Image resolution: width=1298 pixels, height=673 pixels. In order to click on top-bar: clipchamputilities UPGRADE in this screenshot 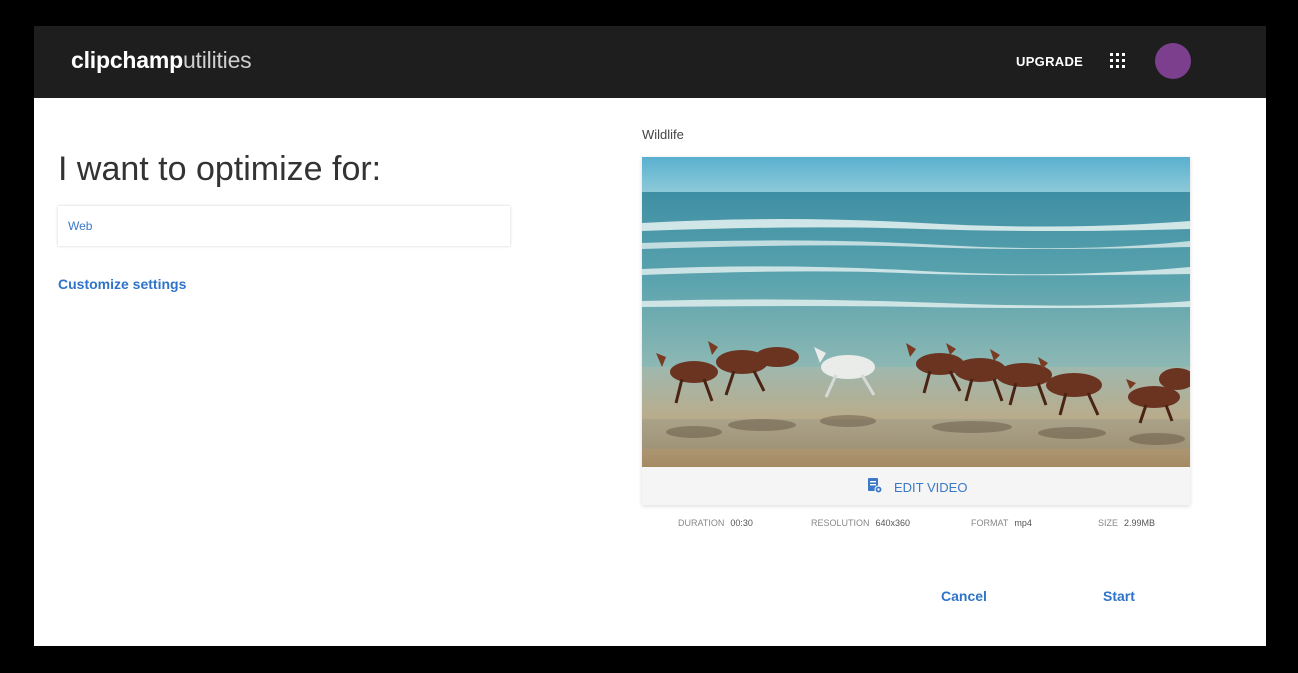, I will do `click(650, 62)`.